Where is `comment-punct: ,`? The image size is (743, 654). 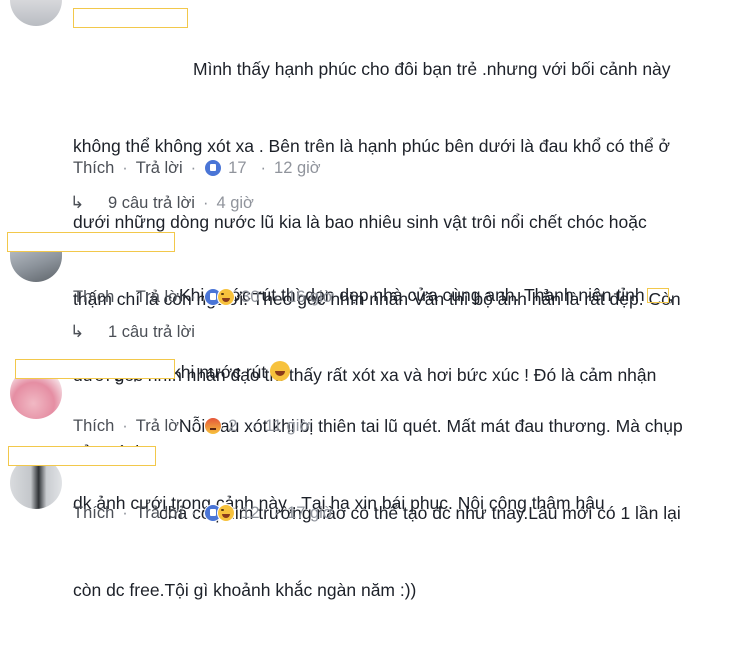 comment-punct: , is located at coordinates (671, 295).